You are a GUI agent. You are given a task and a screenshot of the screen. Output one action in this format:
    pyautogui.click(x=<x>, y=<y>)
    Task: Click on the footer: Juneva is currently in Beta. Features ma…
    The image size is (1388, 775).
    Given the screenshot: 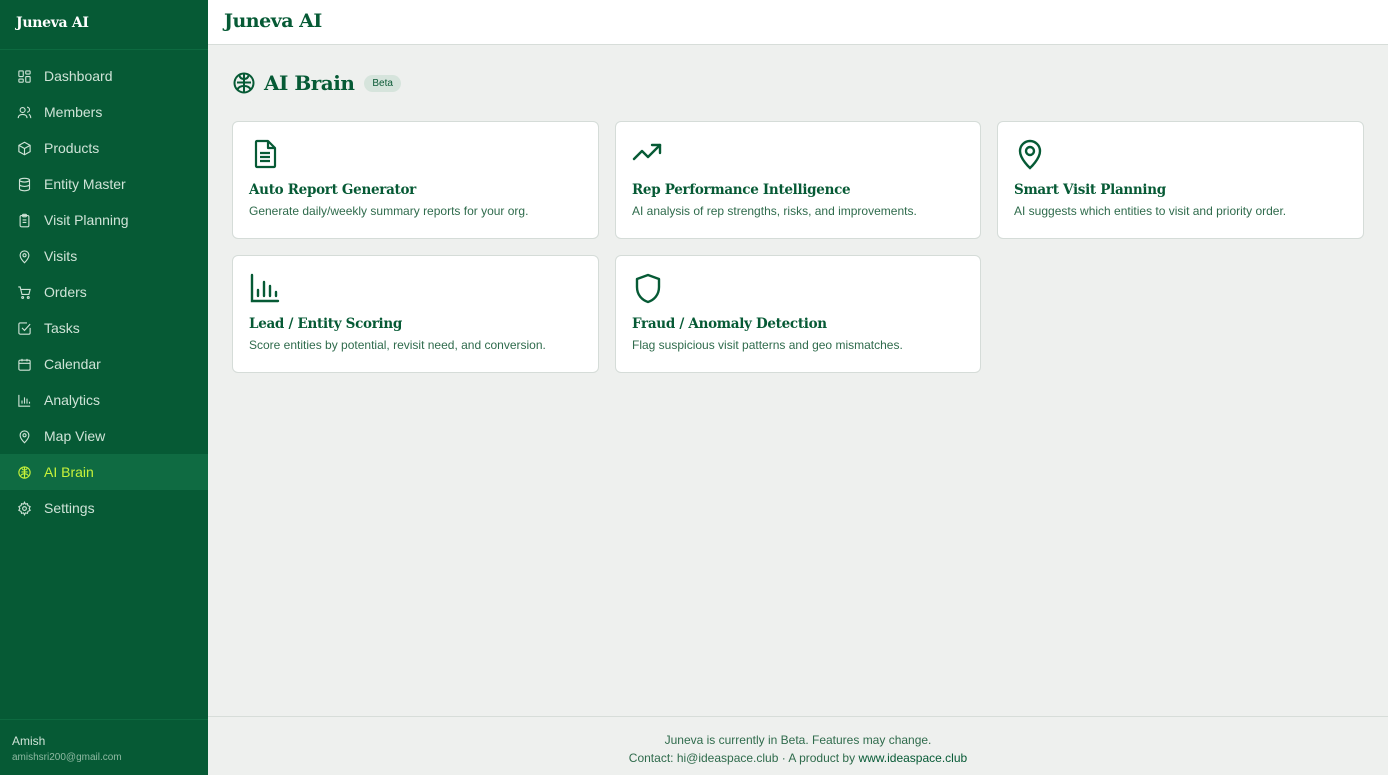 What is the action you would take?
    pyautogui.click(x=798, y=745)
    